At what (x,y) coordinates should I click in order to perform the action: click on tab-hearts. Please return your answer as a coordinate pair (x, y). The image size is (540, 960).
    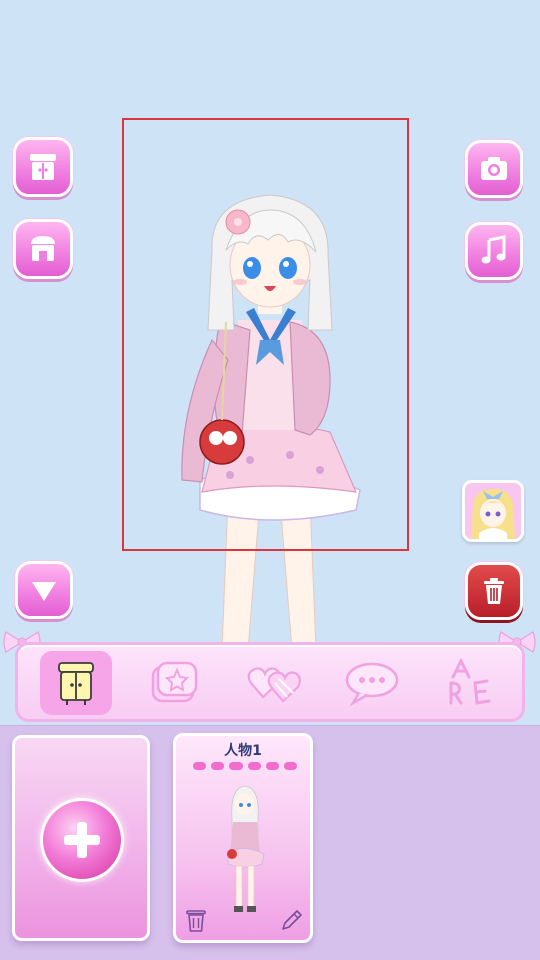
    Looking at the image, I should click on (274, 683).